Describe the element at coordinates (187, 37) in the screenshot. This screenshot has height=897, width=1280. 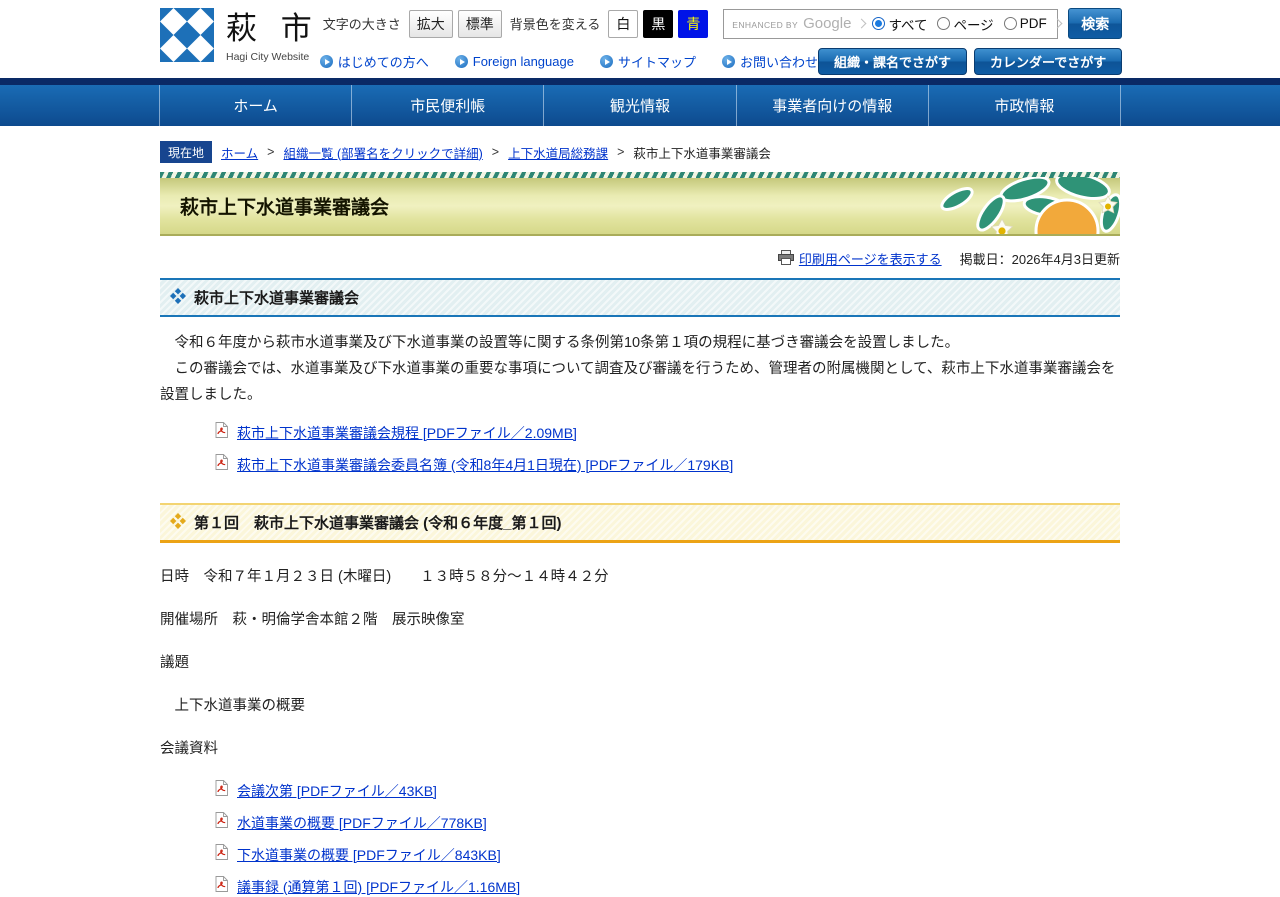
I see `hagi-diamond-logo-icon` at that location.